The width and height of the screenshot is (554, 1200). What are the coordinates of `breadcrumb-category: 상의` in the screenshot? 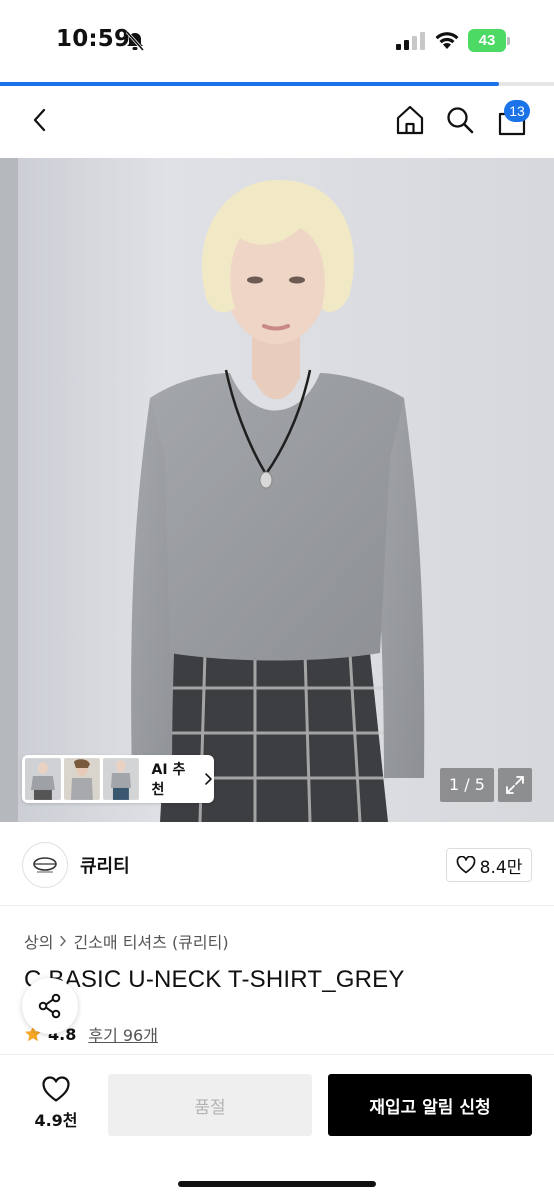 It's located at (38, 941).